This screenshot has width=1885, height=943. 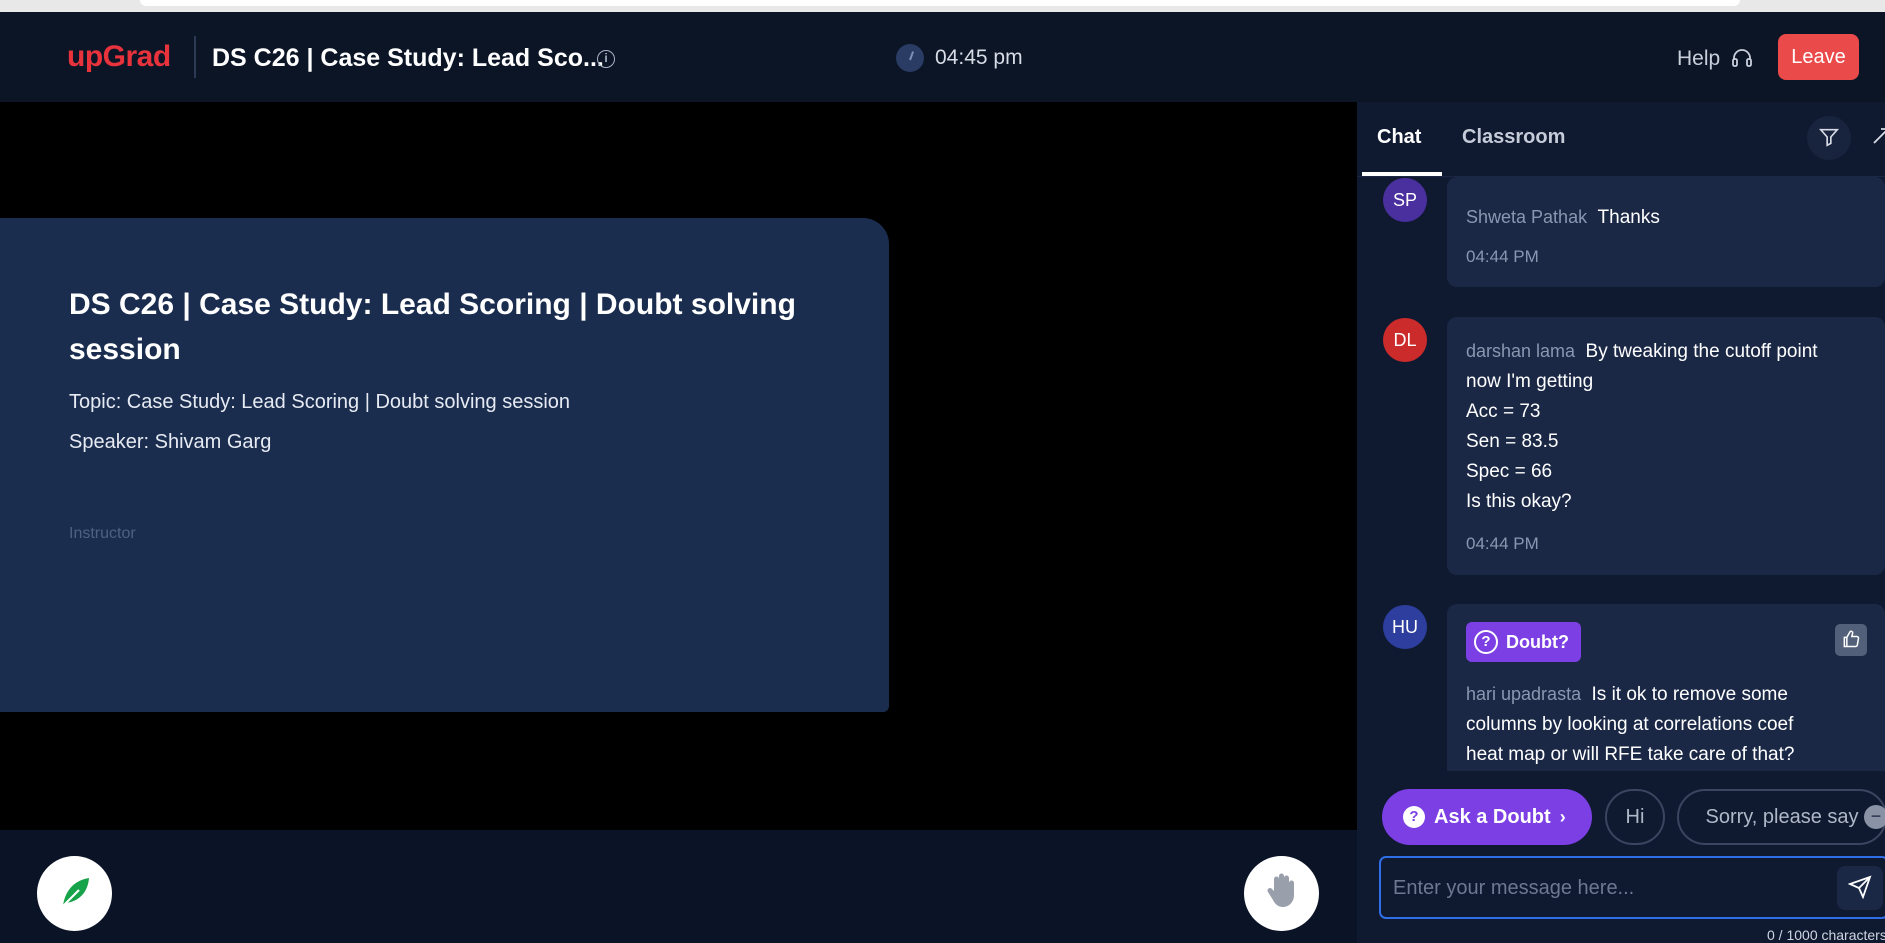 I want to click on upgrad-logo: upGrad, so click(x=119, y=57).